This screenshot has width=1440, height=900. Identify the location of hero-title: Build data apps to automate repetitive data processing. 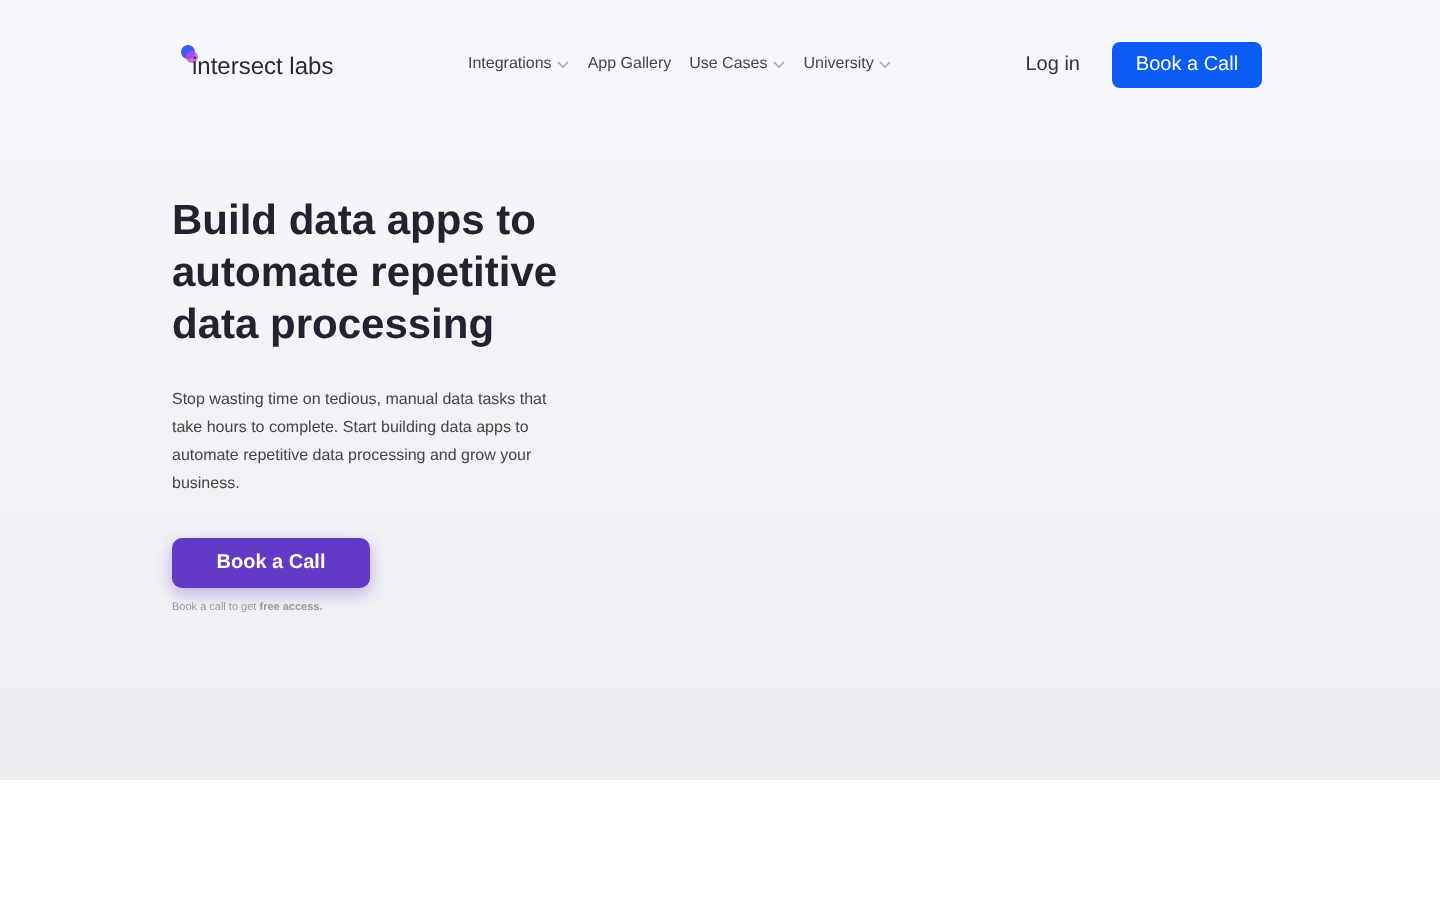
(366, 274).